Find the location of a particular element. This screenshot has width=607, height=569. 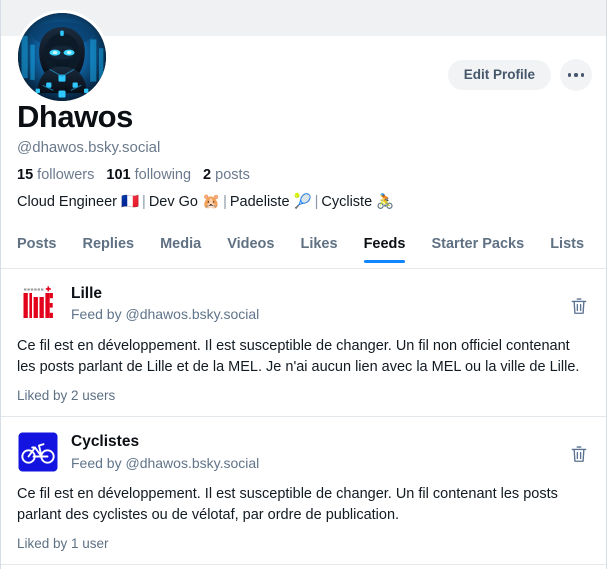

avatar is located at coordinates (62, 57).